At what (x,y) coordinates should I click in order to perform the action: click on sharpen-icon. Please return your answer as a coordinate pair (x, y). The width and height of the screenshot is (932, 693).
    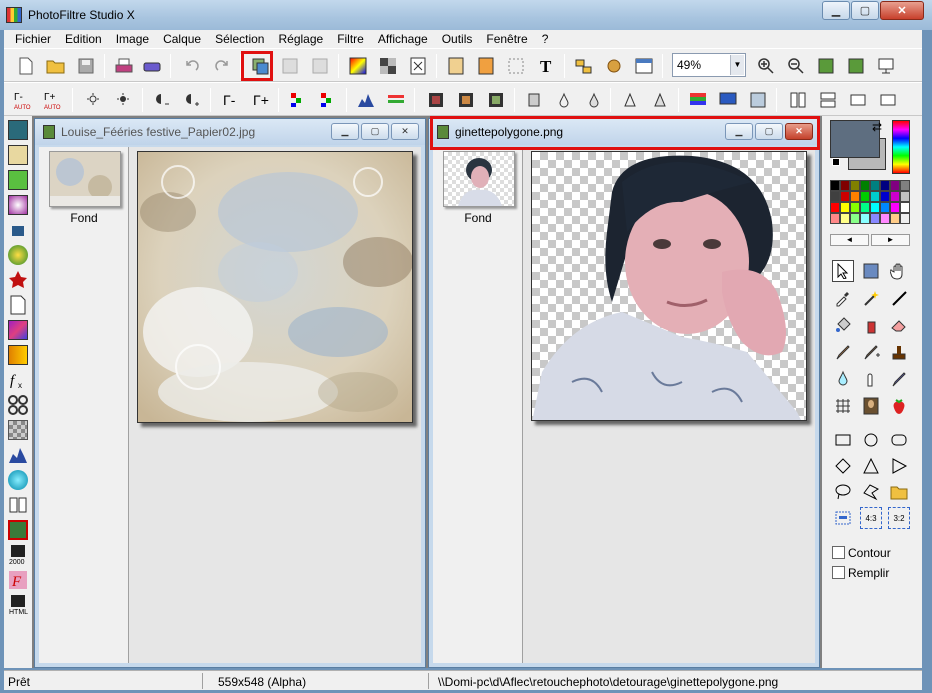
    Looking at the image, I should click on (594, 100).